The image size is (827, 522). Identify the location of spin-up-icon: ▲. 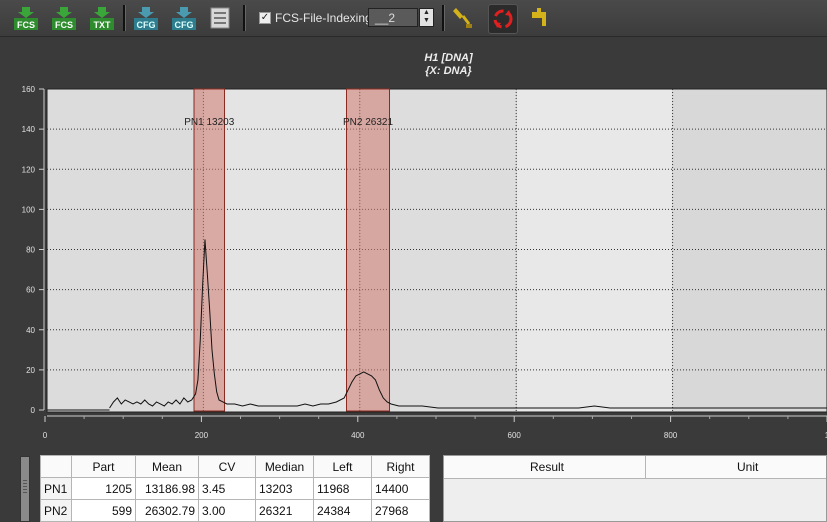
(426, 13).